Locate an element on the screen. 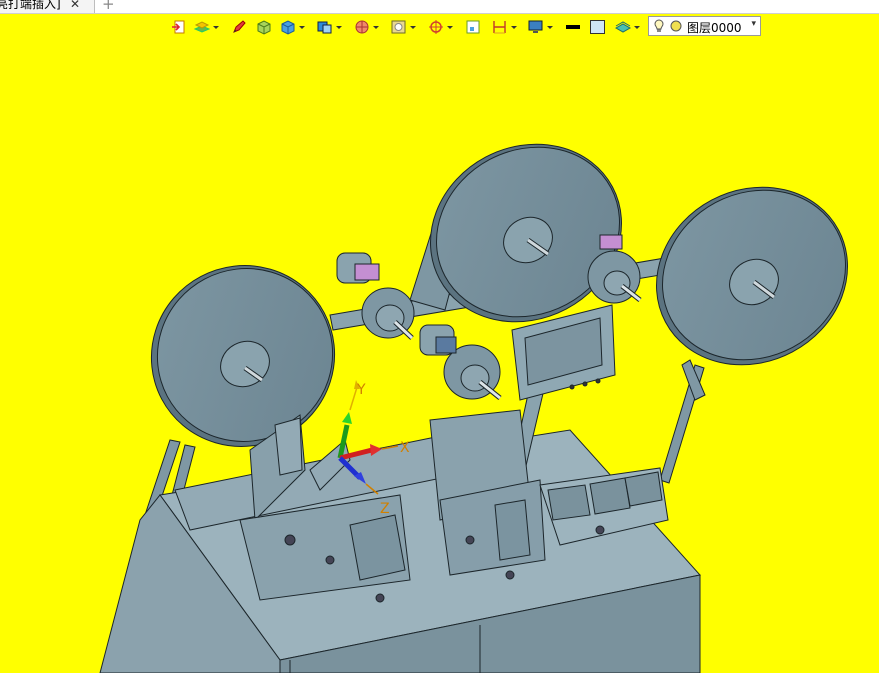 The width and height of the screenshot is (879, 673). layer-name: 图层0000 is located at coordinates (714, 28).